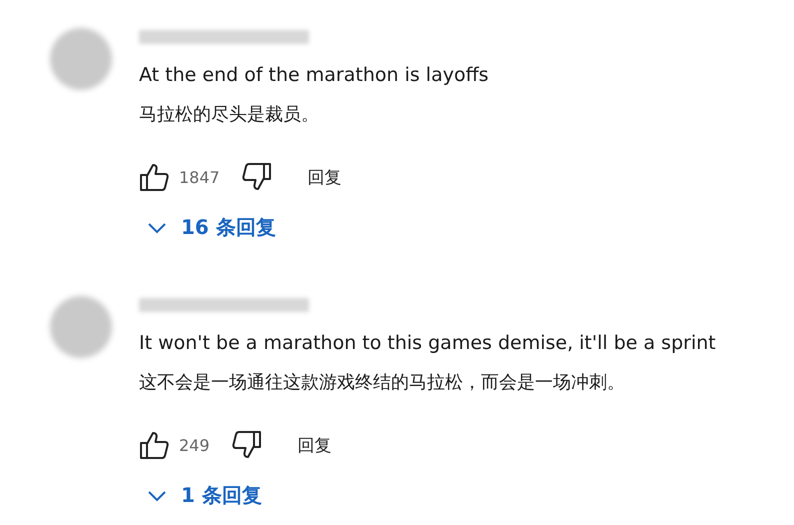  What do you see at coordinates (199, 177) in the screenshot?
I see `like-count: 1847` at bounding box center [199, 177].